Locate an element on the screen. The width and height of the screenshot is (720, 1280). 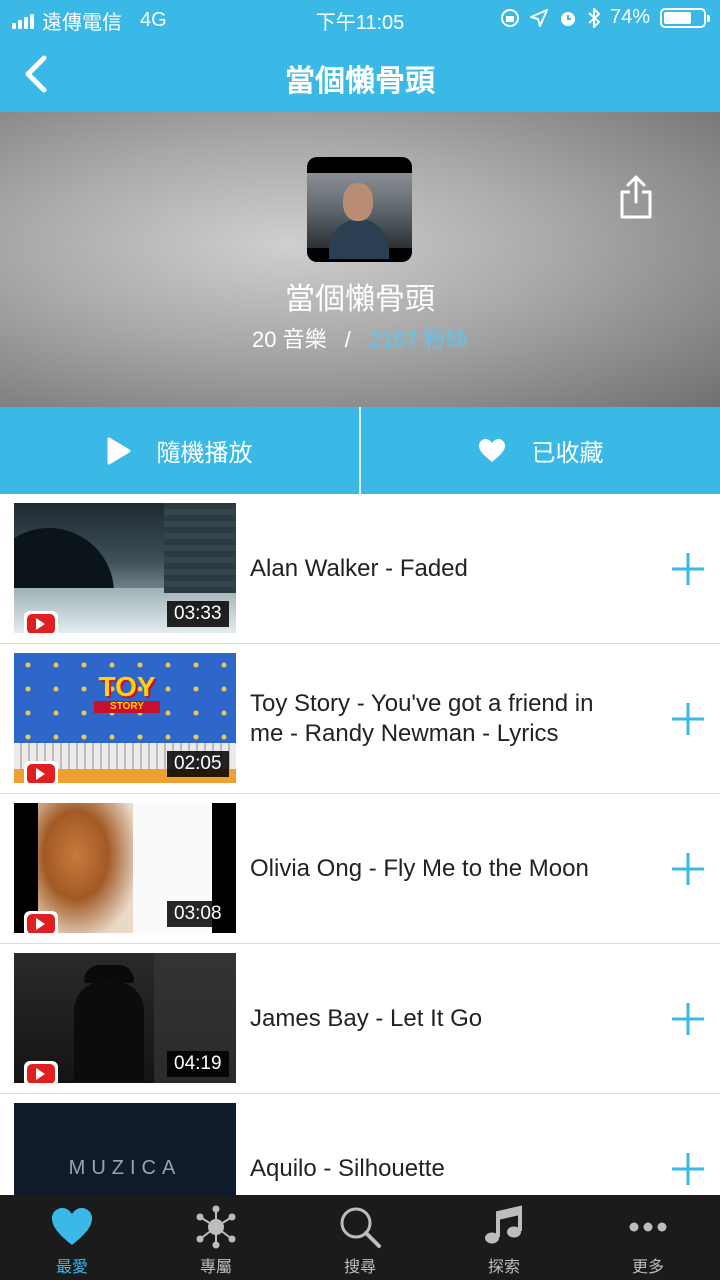
more-icon is located at coordinates (648, 1227).